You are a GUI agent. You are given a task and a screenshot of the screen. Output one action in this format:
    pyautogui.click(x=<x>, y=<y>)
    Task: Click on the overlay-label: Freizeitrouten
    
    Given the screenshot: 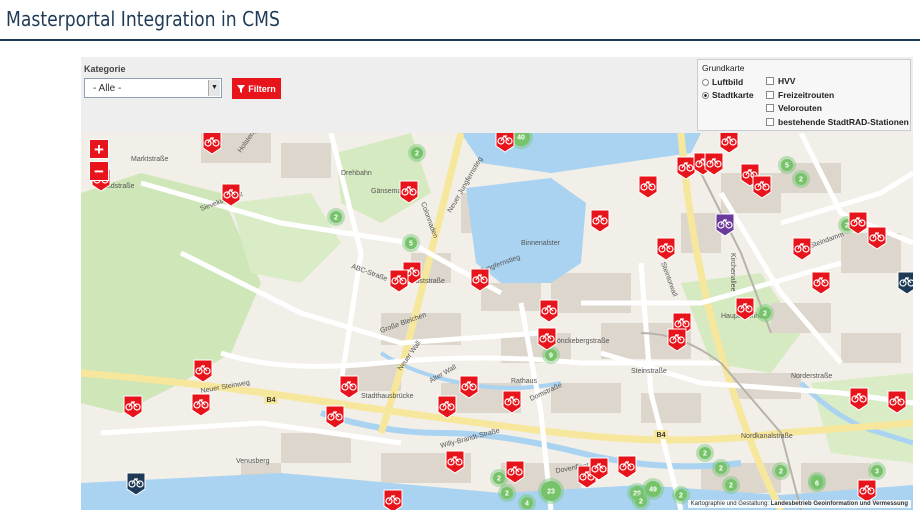 What is the action you would take?
    pyautogui.click(x=806, y=95)
    